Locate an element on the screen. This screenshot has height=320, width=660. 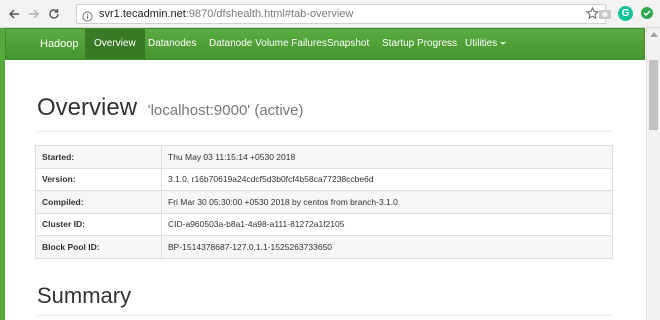
tab-datanode-volume-failures: Datanode Volume Failures is located at coordinates (268, 44).